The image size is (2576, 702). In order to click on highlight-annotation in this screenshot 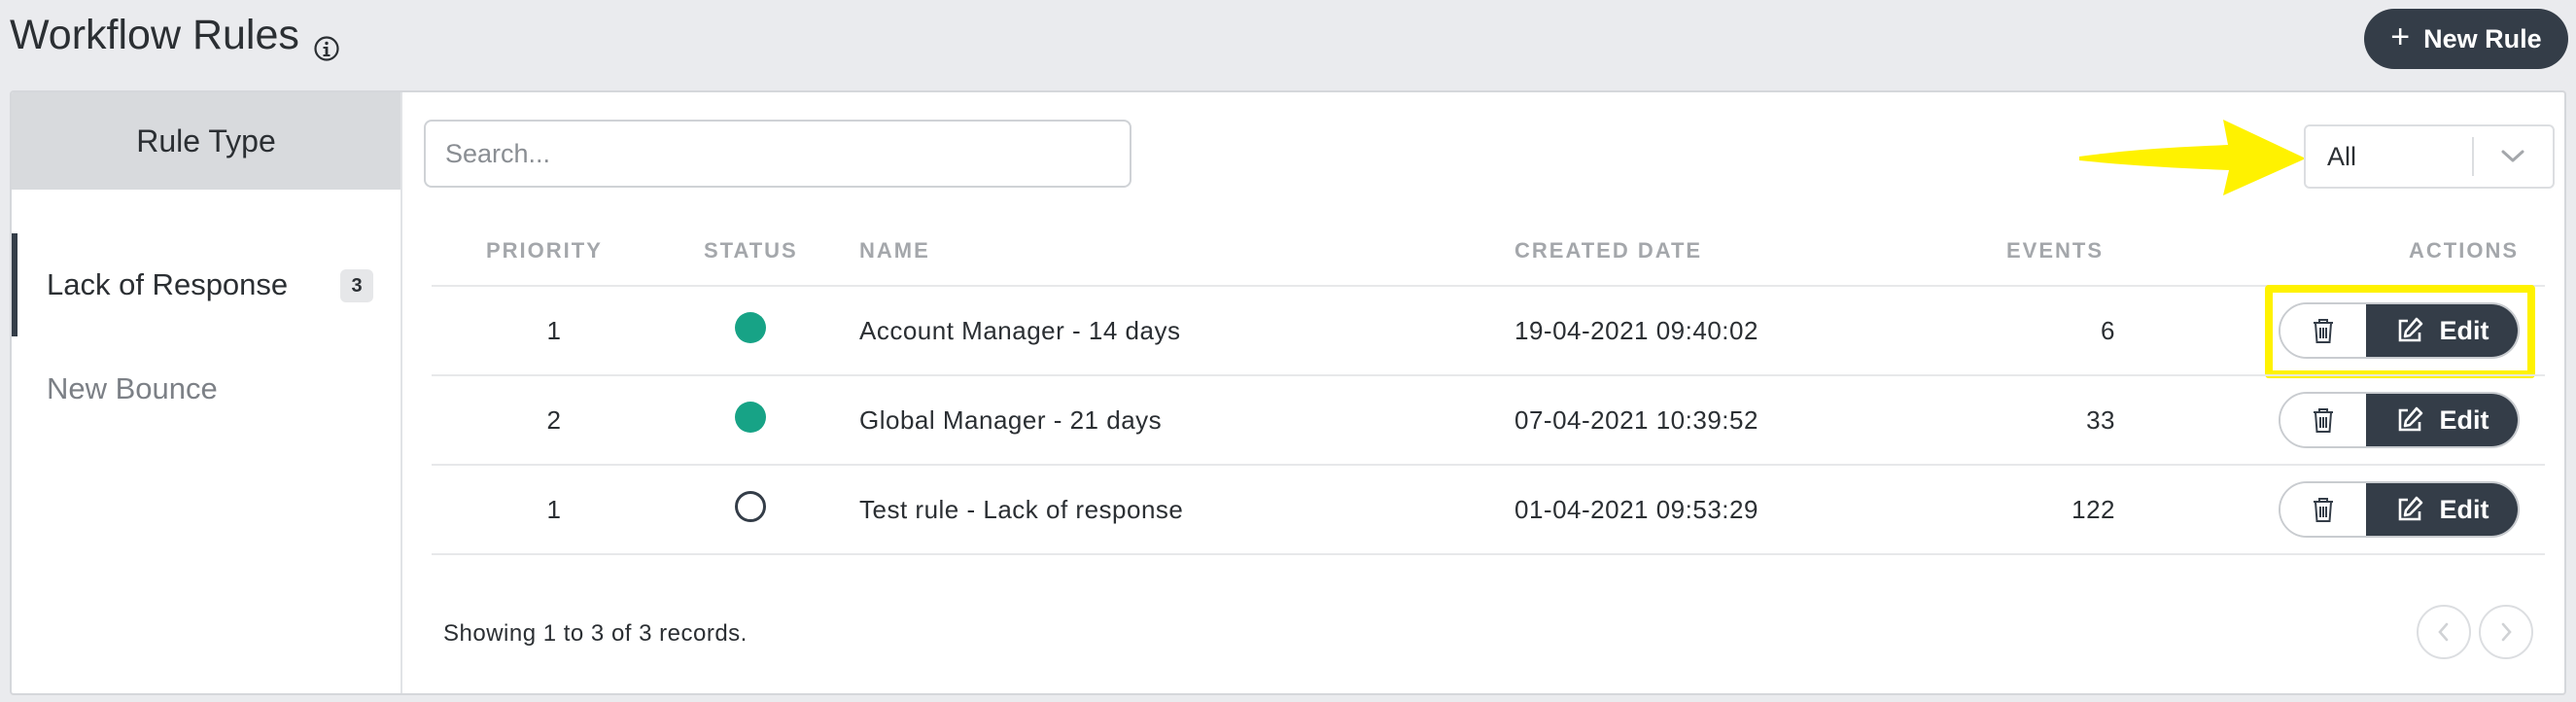, I will do `click(2400, 331)`.